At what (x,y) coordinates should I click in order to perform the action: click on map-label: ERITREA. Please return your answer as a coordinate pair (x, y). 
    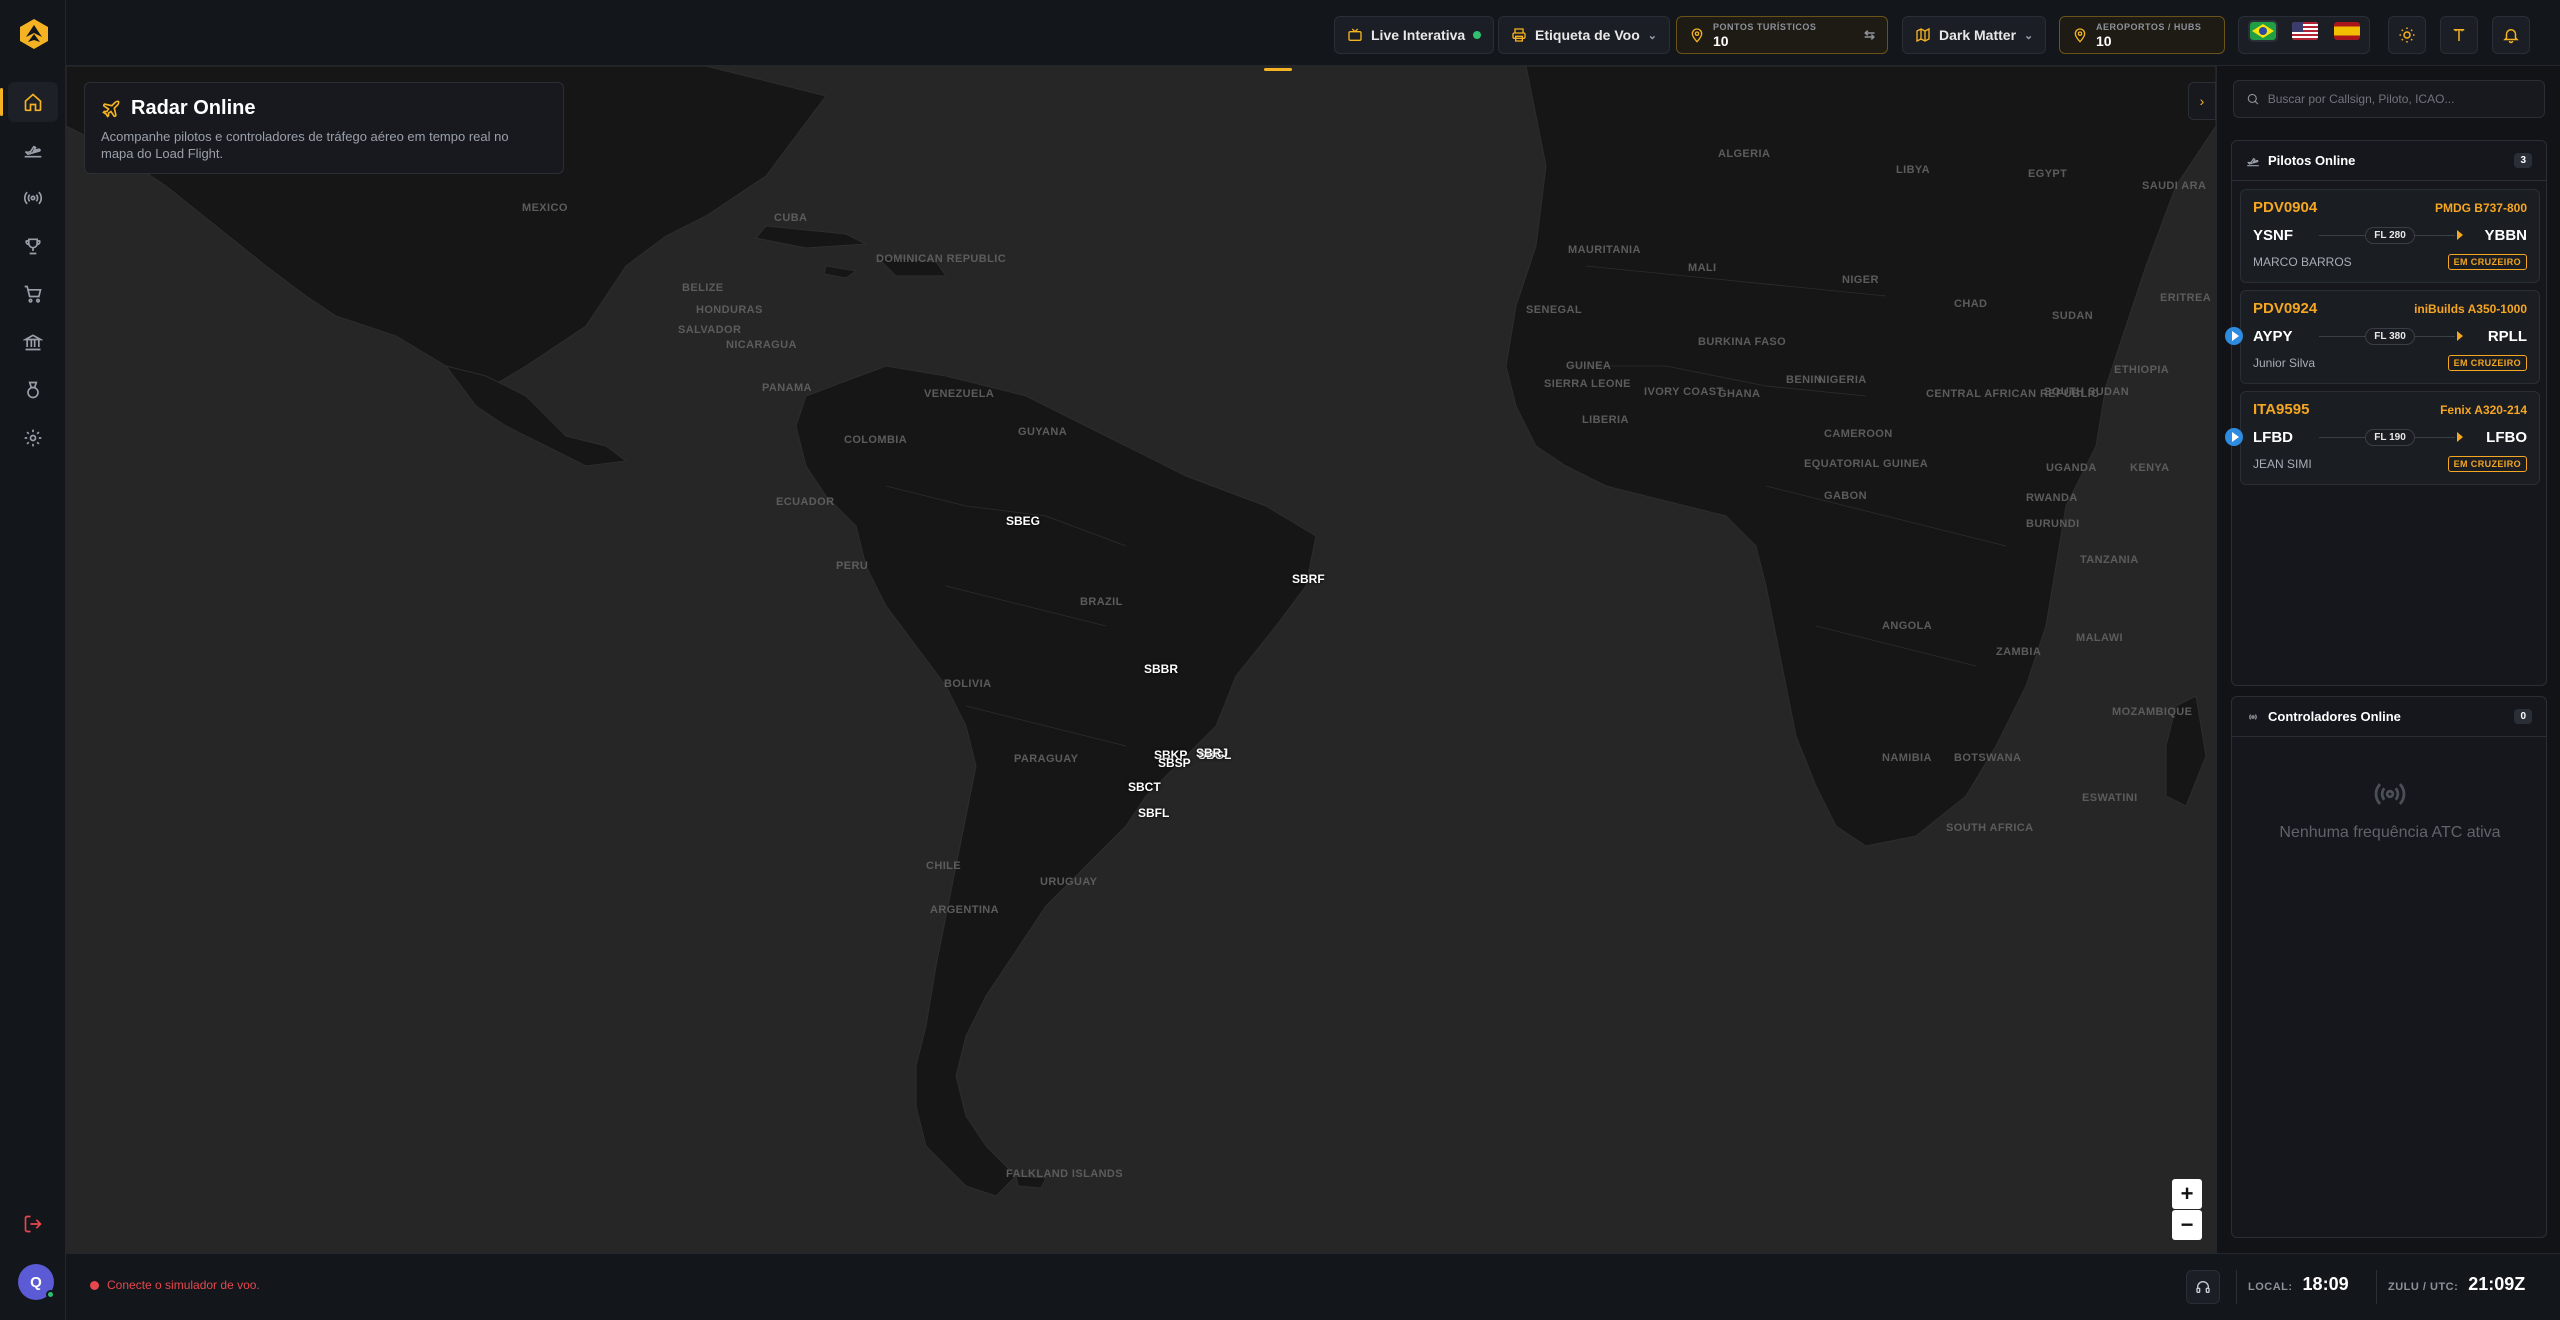
    Looking at the image, I should click on (2186, 298).